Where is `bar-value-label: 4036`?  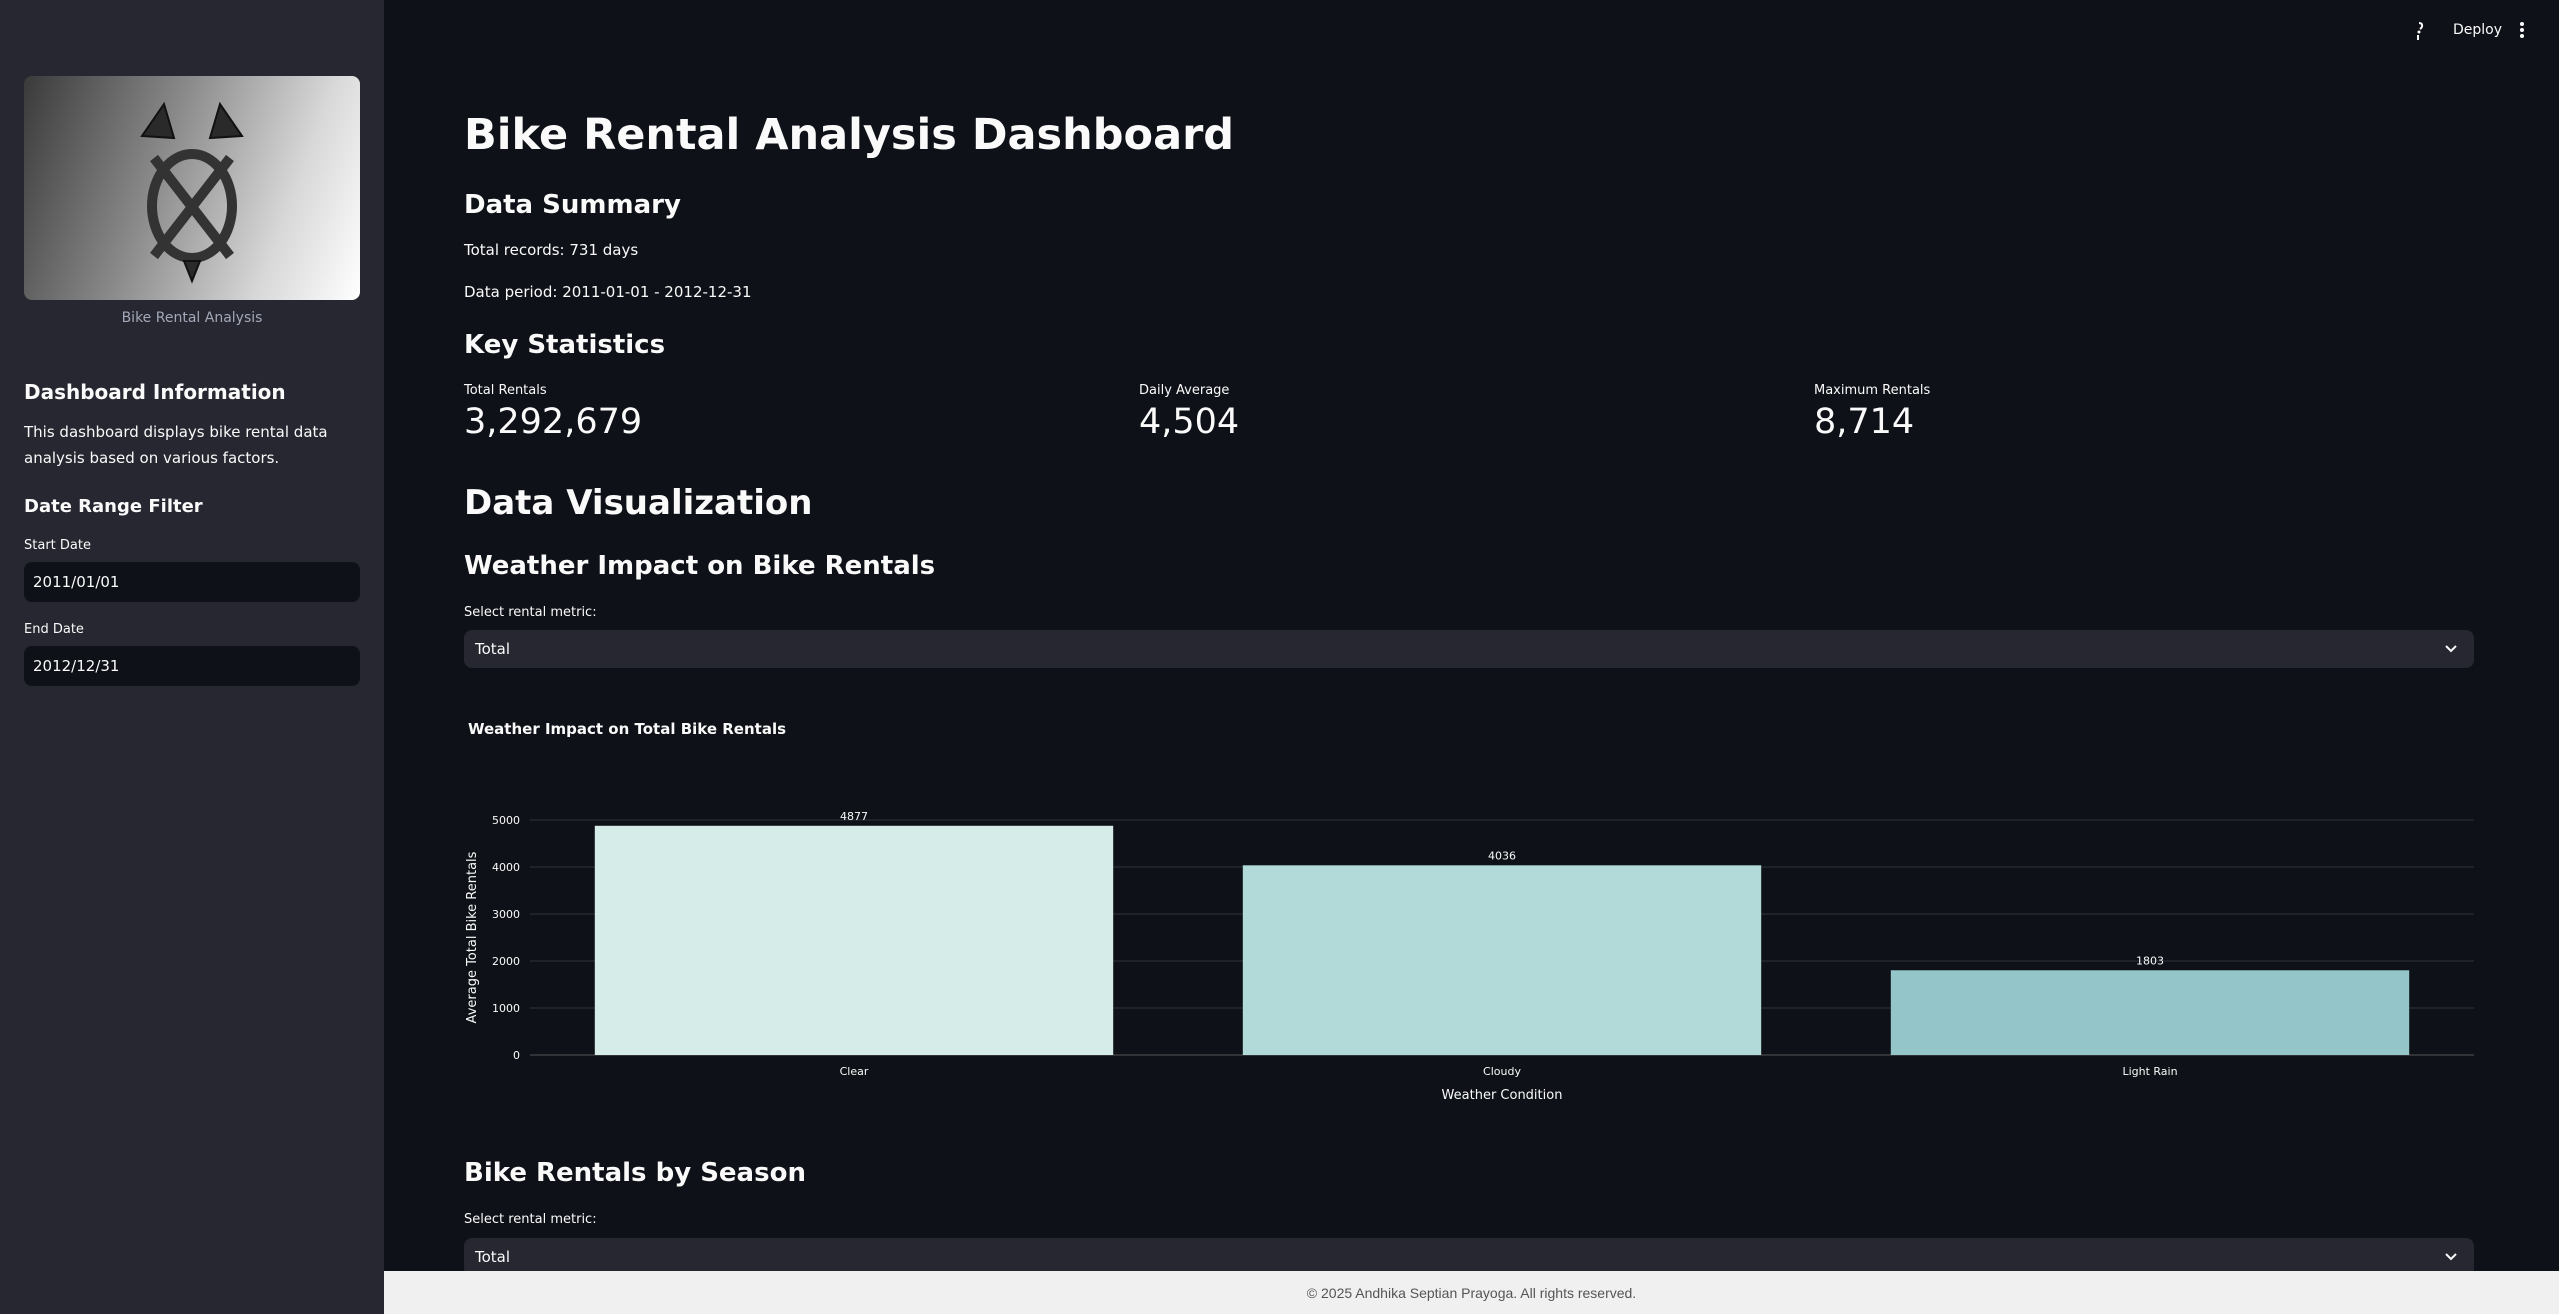
bar-value-label: 4036 is located at coordinates (1502, 855).